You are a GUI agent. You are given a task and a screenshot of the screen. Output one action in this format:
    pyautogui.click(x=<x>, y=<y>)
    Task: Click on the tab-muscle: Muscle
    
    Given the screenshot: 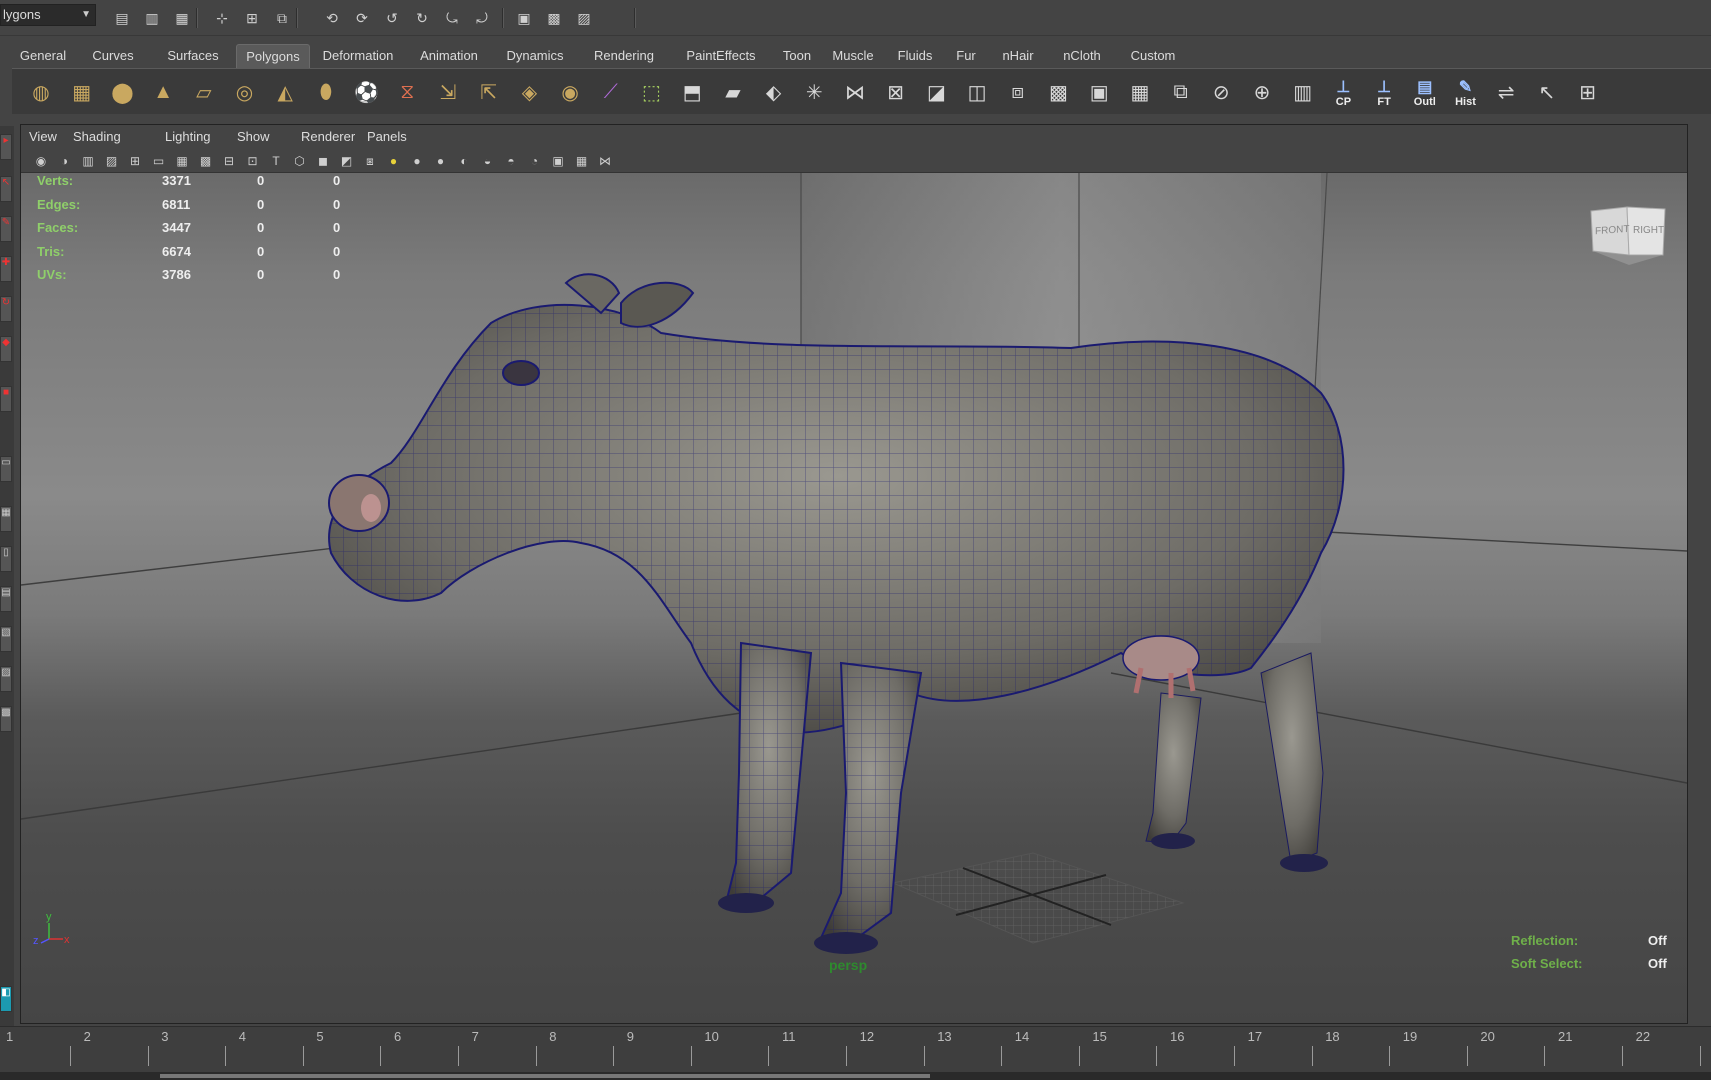 What is the action you would take?
    pyautogui.click(x=853, y=56)
    